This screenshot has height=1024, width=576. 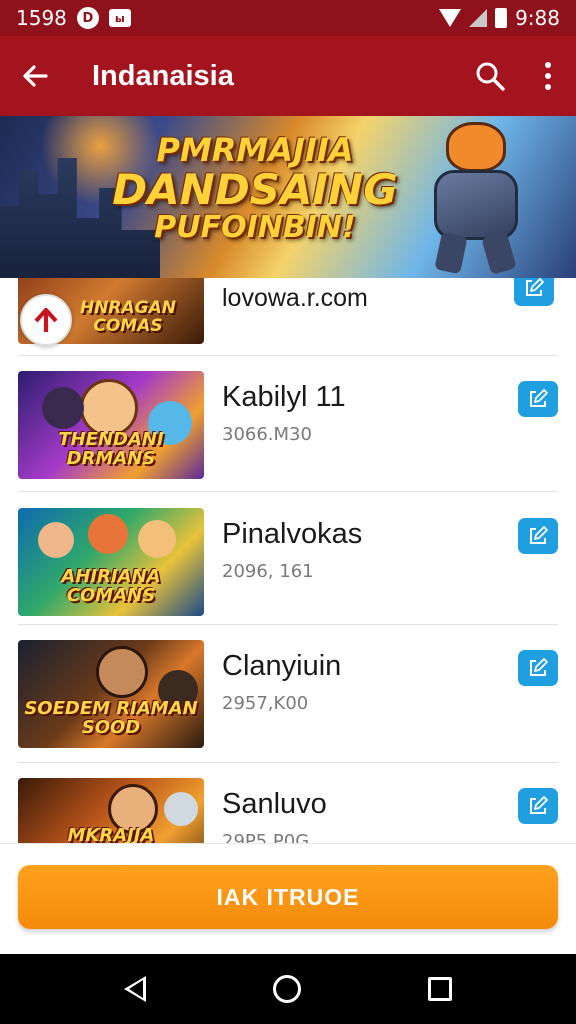 I want to click on primary-action-button: IAK ITRUOE, so click(x=288, y=897).